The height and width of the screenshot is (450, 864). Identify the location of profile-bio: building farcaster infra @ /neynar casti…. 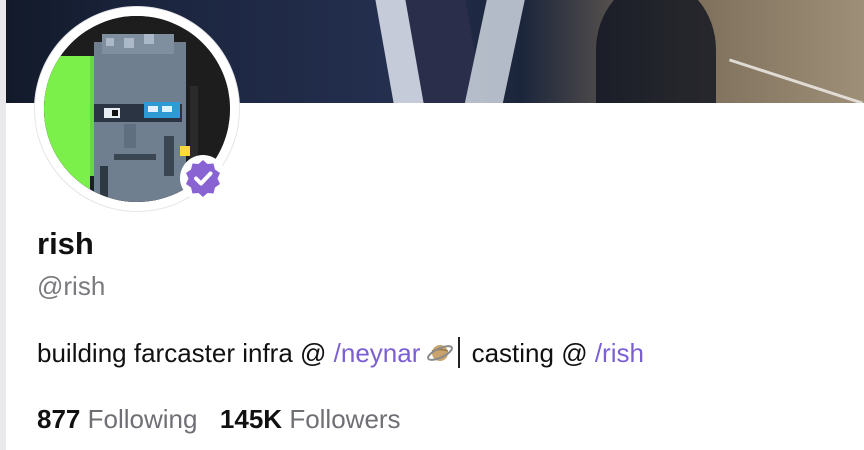
(340, 353).